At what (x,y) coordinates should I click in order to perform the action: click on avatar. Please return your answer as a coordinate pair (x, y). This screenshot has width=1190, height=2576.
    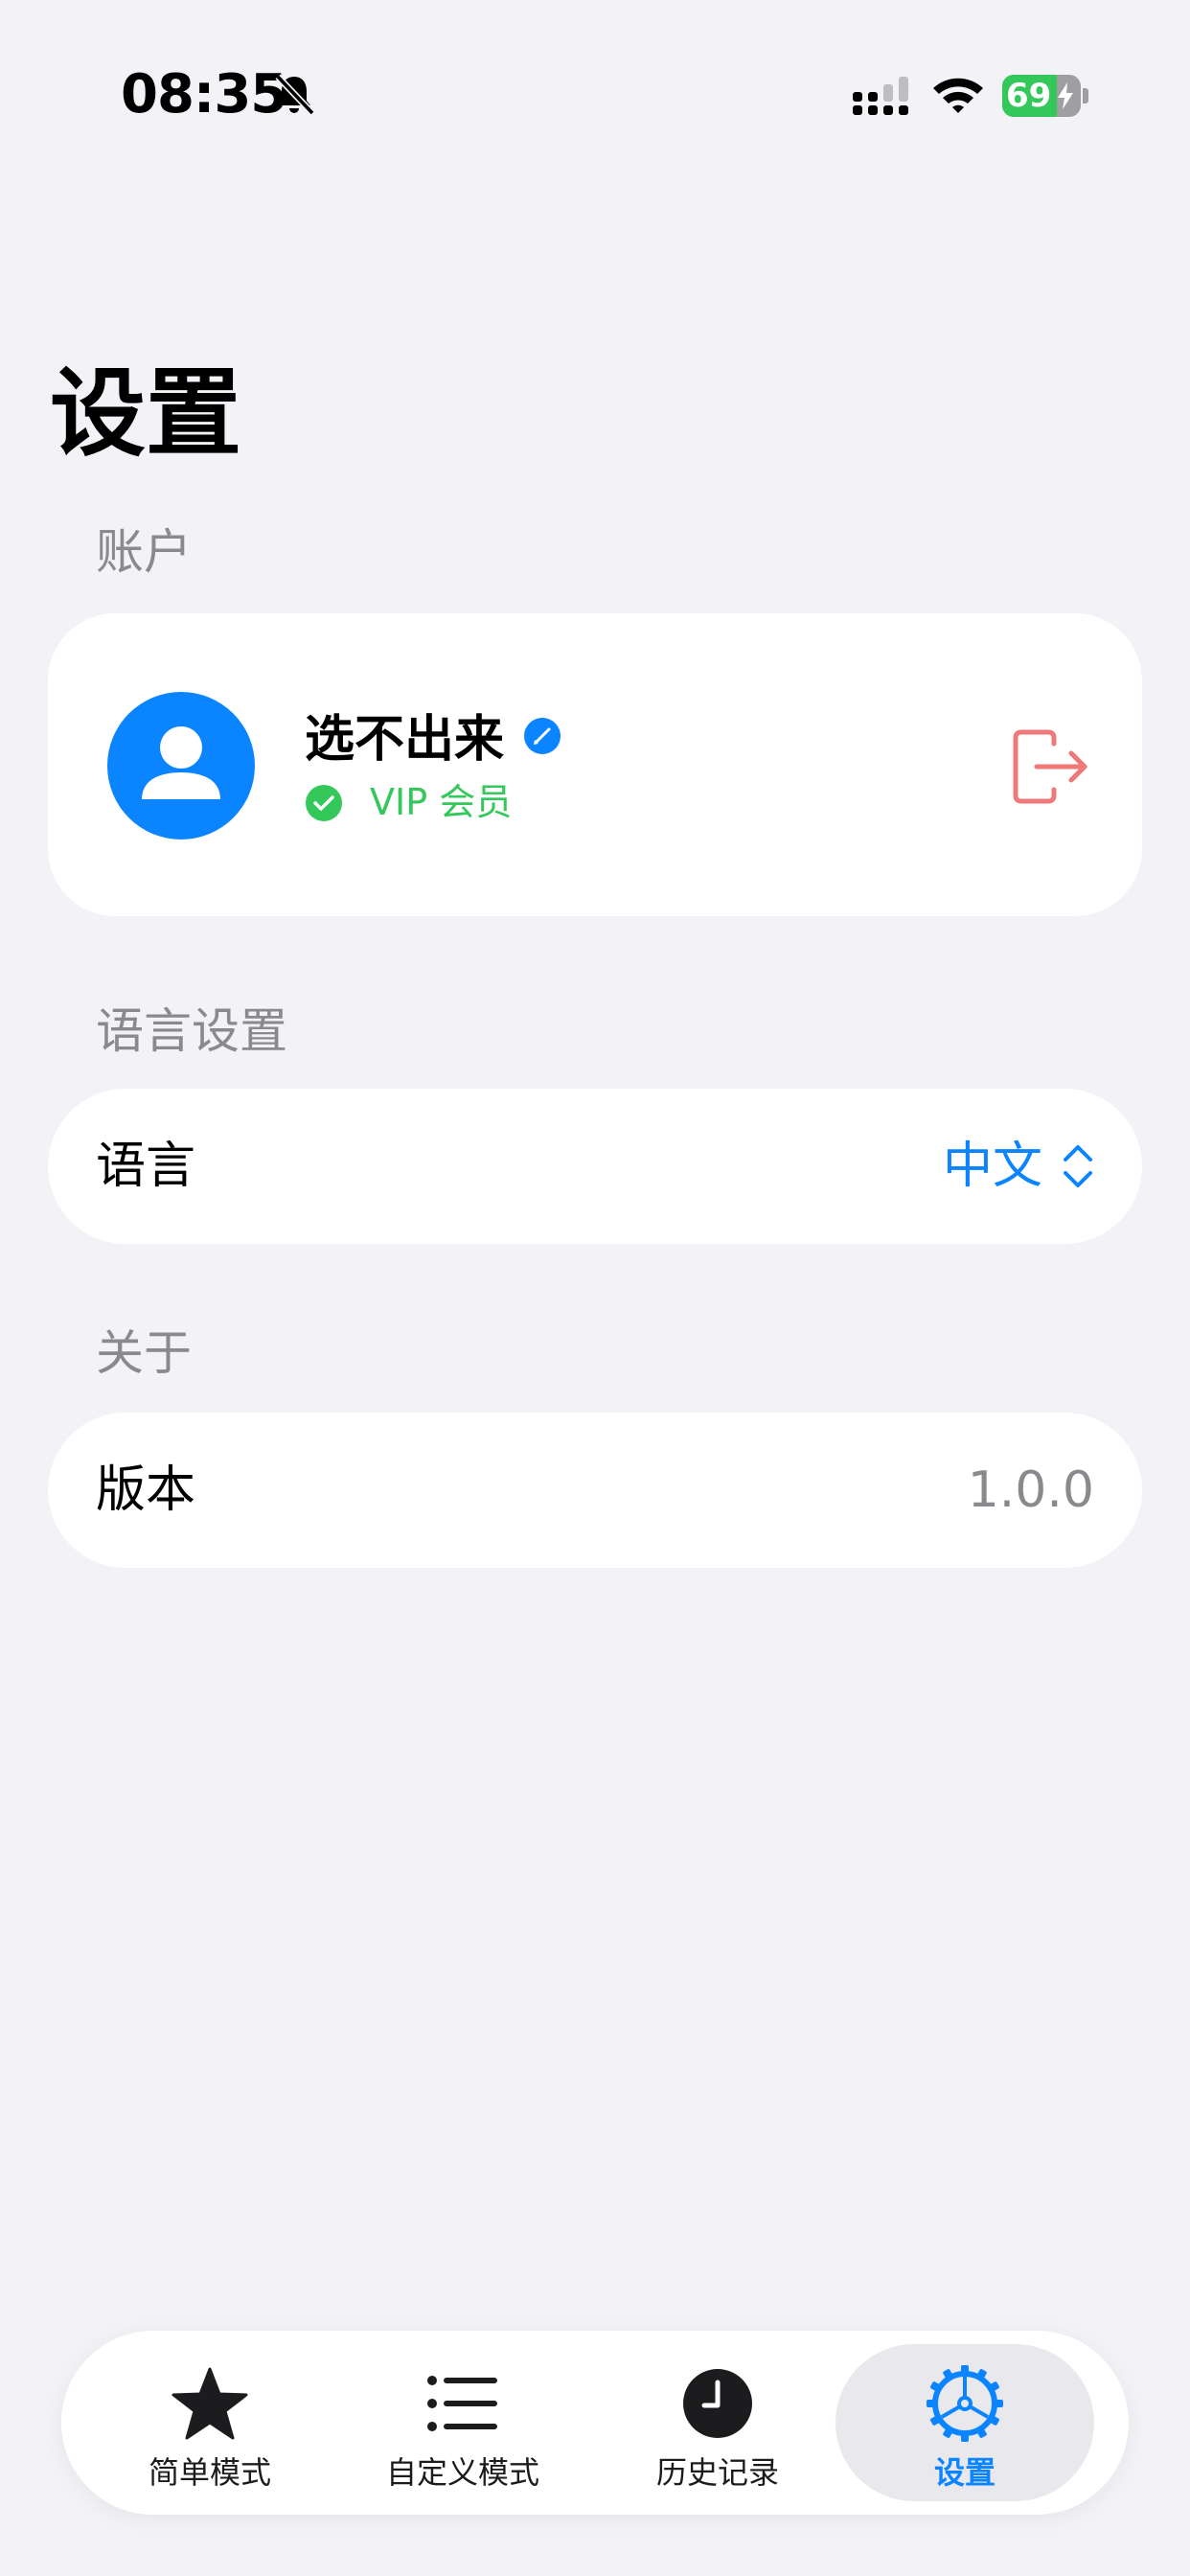
    Looking at the image, I should click on (181, 766).